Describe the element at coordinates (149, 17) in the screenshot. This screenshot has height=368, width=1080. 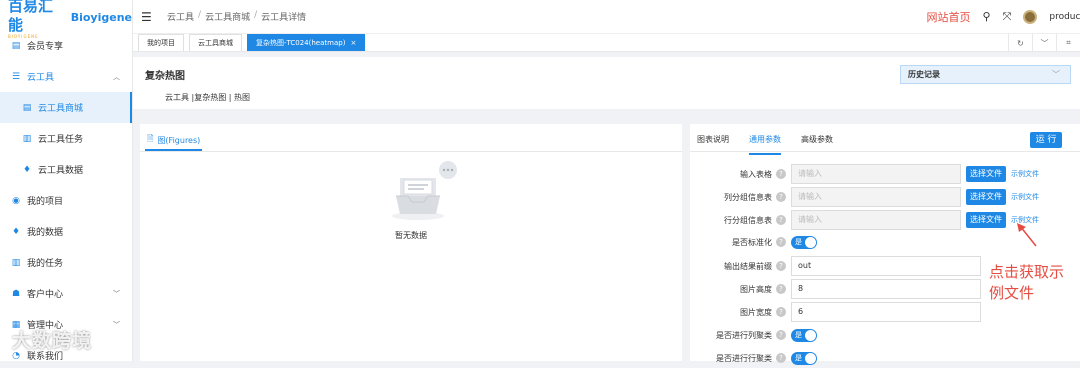
I see `menu-fold-icon: ☰` at that location.